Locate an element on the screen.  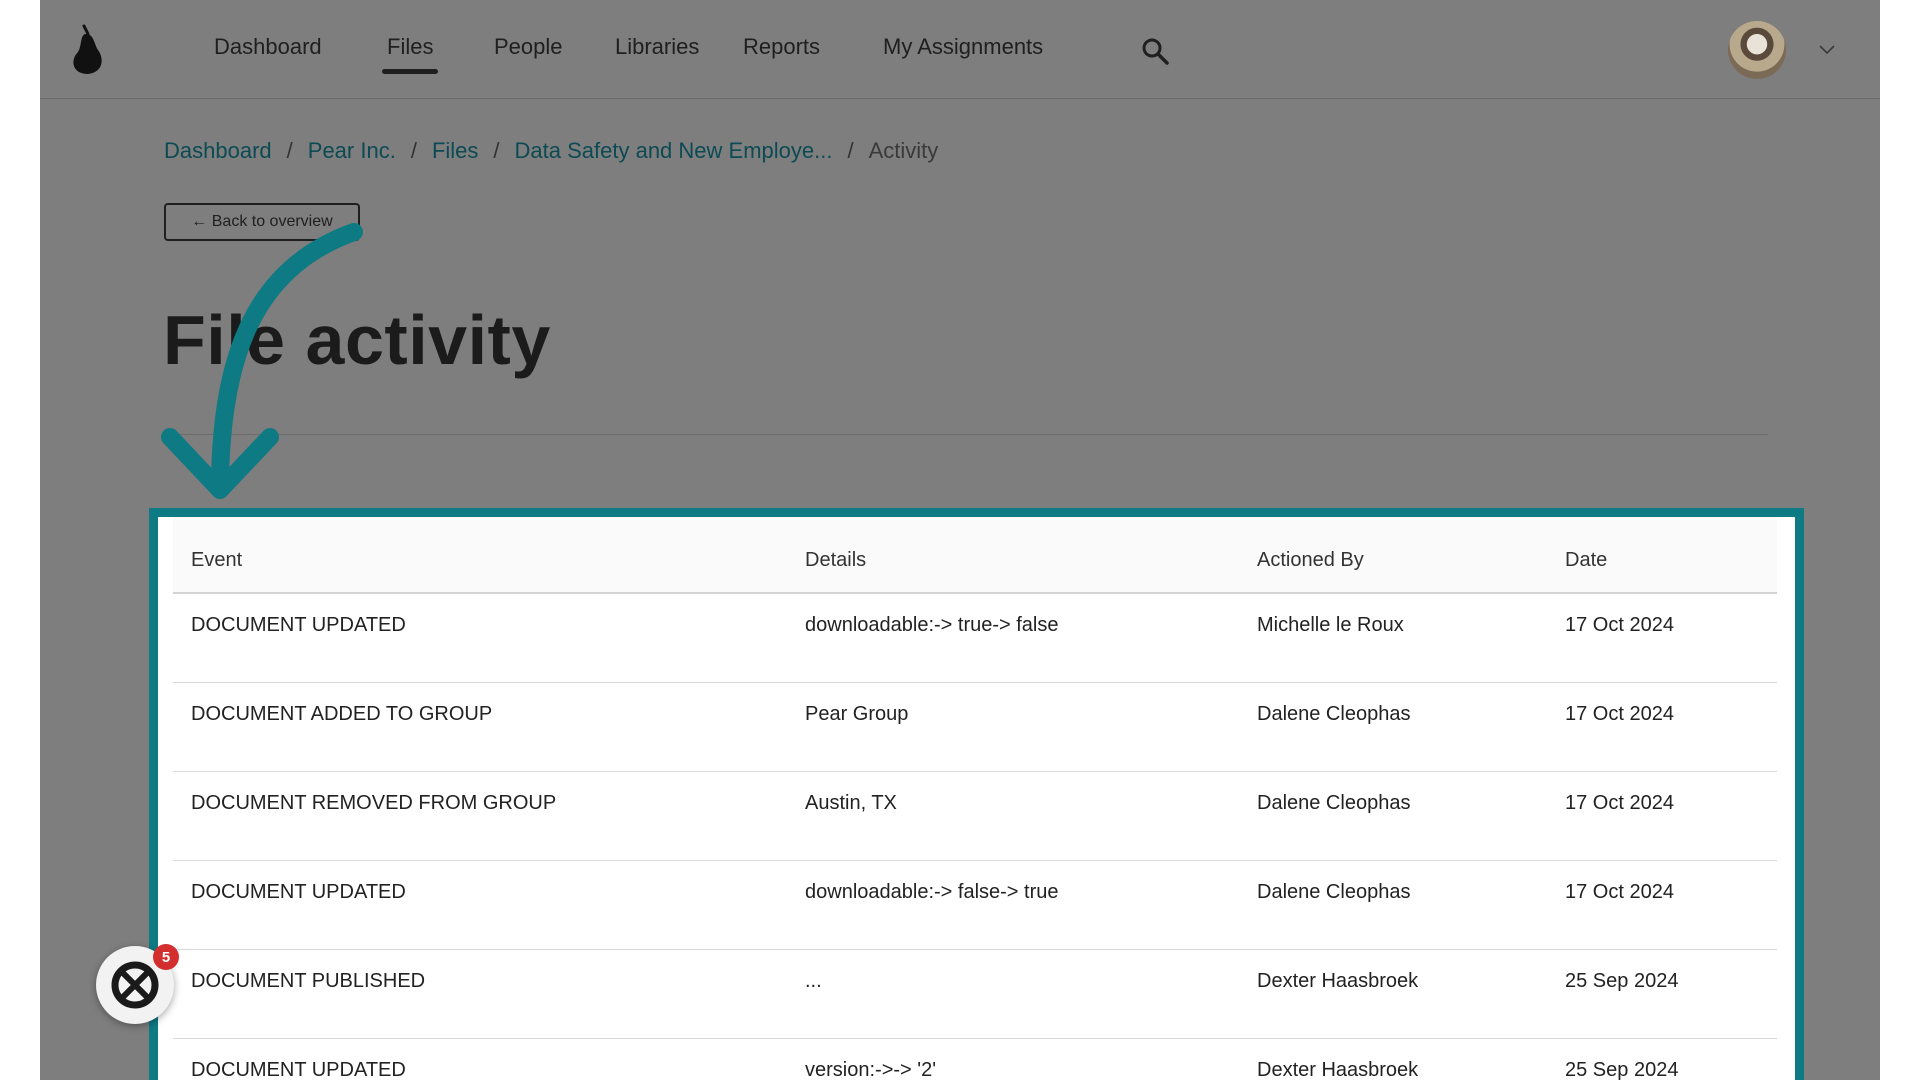
header-actioned-by: Actioned By is located at coordinates (1310, 560).